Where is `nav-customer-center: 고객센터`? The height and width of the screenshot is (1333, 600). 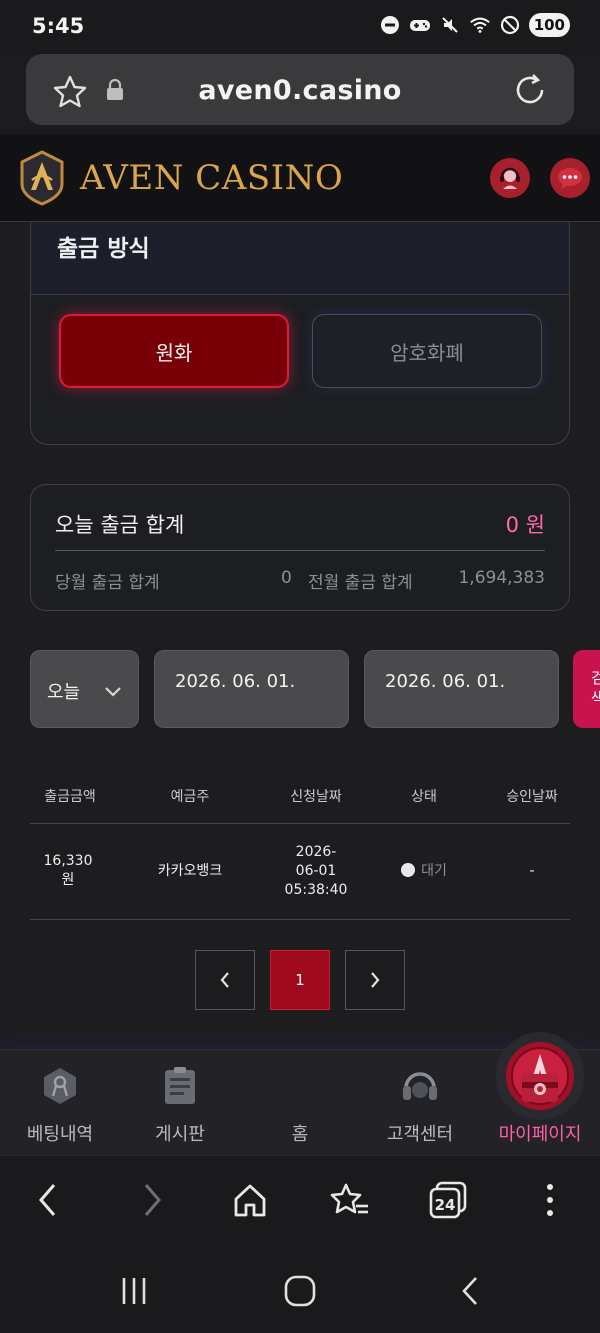 nav-customer-center: 고객센터 is located at coordinates (420, 1107).